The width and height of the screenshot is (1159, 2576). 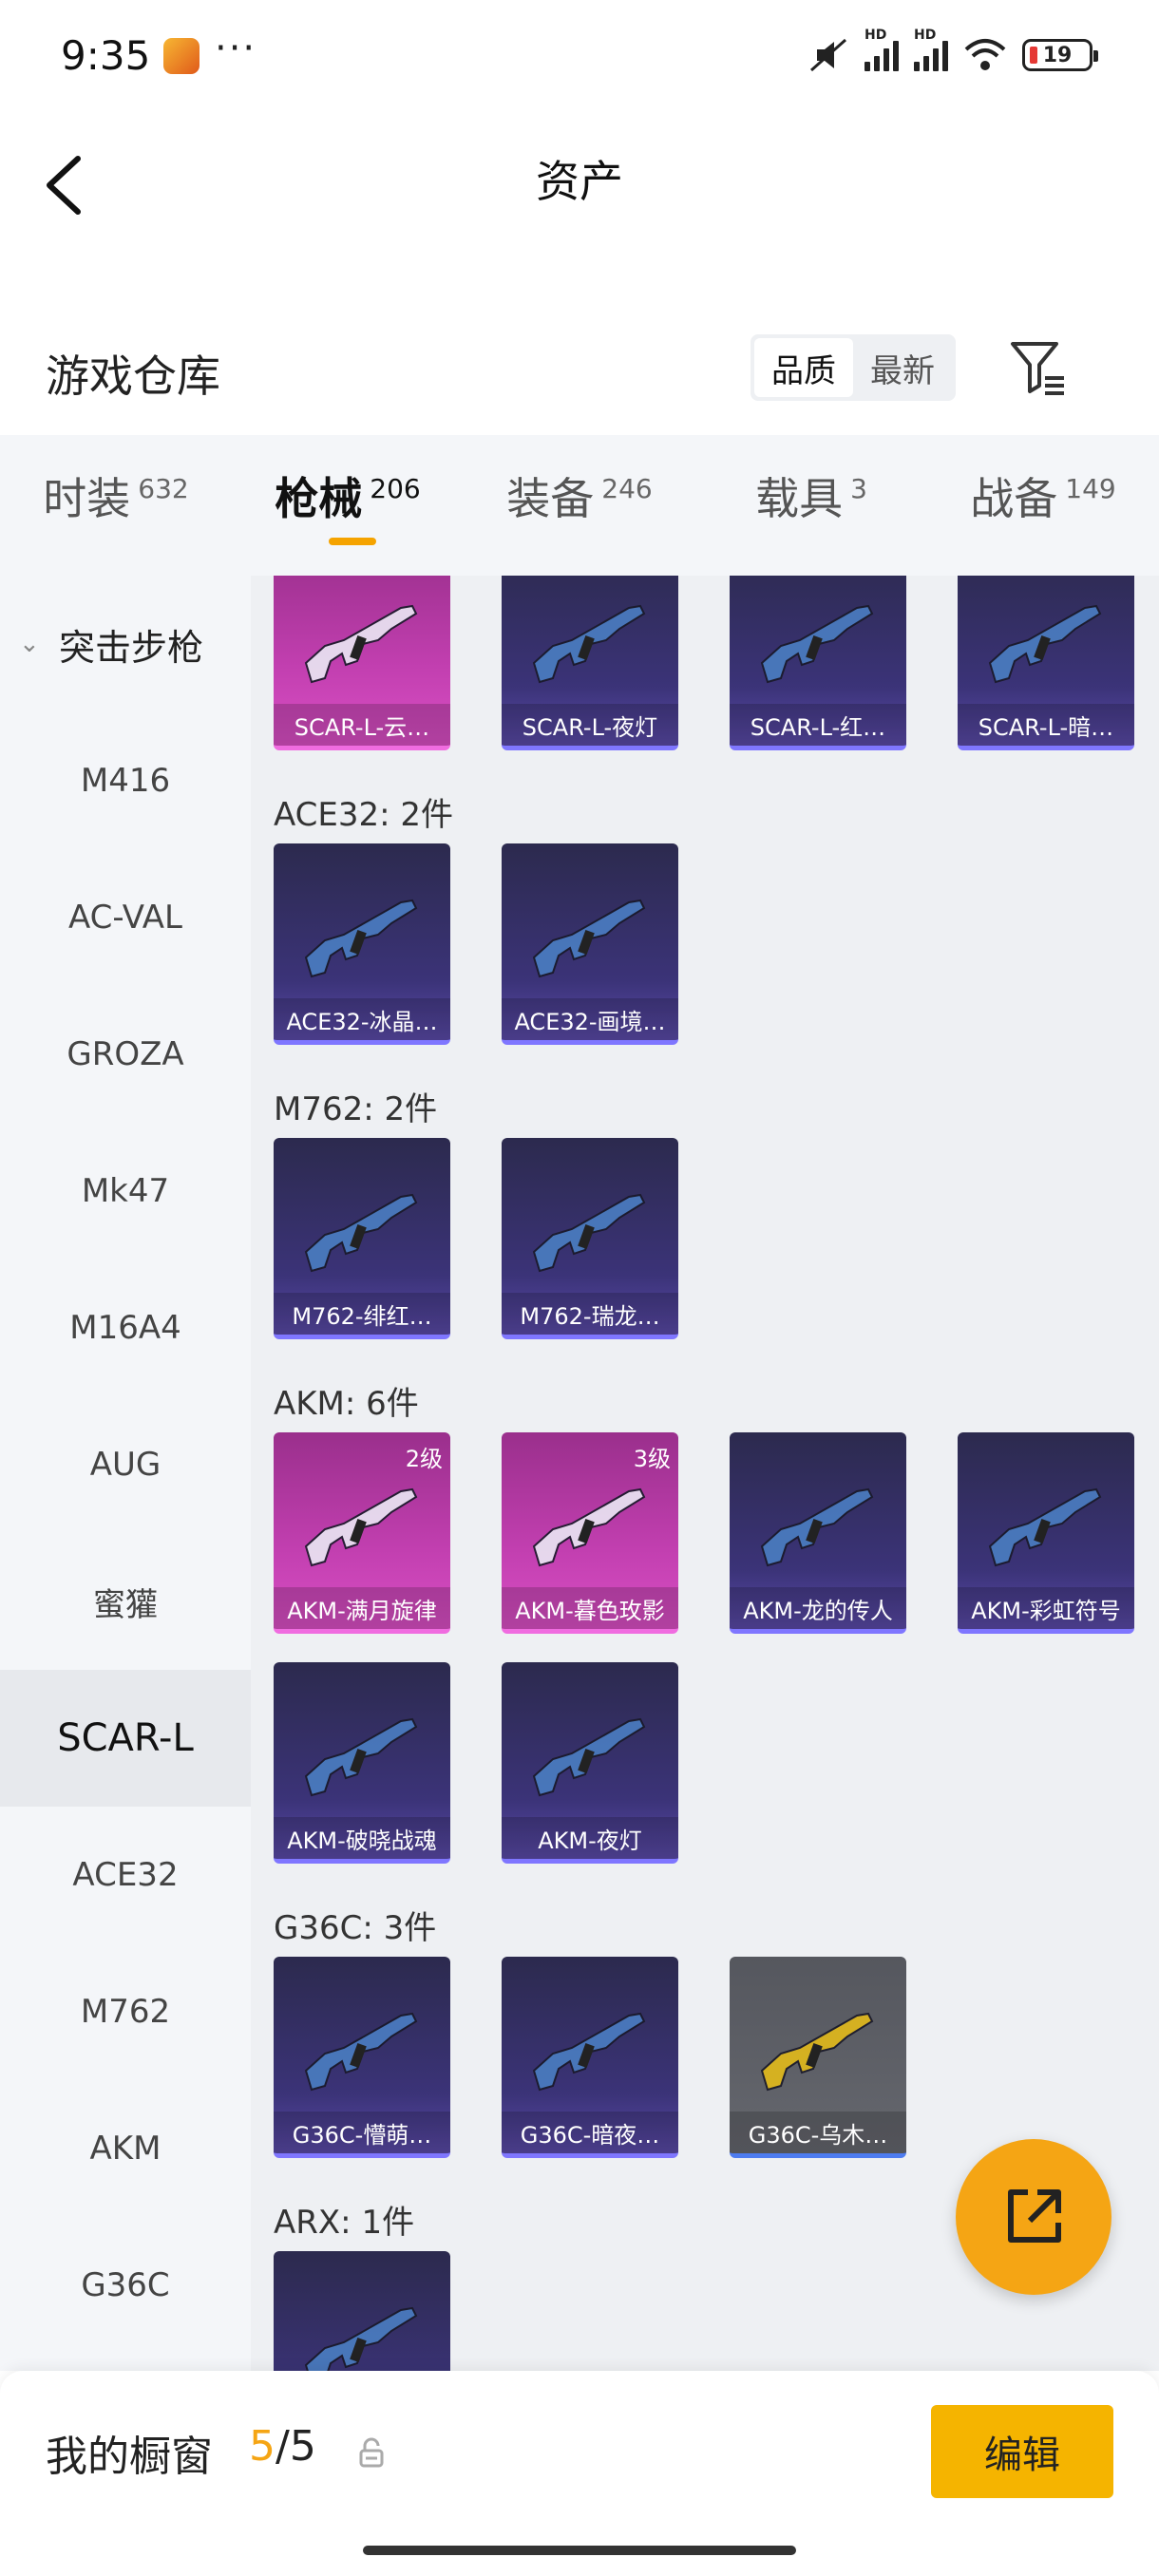 I want to click on sidebar-category-assault-rifle: ⌄ 突击步枪, so click(x=125, y=644).